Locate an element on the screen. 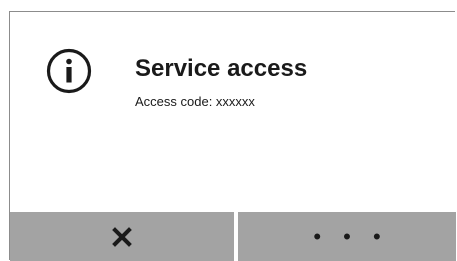 The image size is (457, 261). info-icon is located at coordinates (69, 71).